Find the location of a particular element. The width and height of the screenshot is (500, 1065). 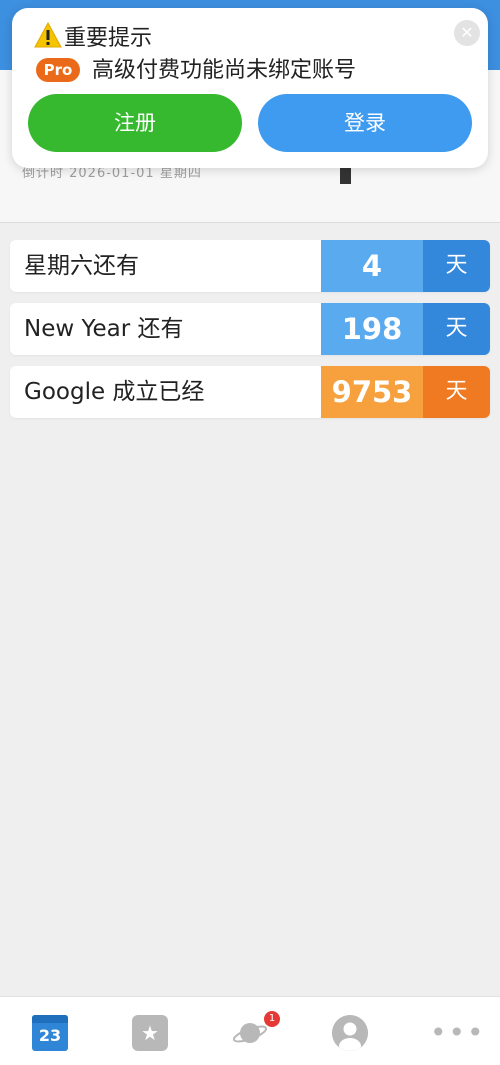

countdown-days: 4 is located at coordinates (372, 266).